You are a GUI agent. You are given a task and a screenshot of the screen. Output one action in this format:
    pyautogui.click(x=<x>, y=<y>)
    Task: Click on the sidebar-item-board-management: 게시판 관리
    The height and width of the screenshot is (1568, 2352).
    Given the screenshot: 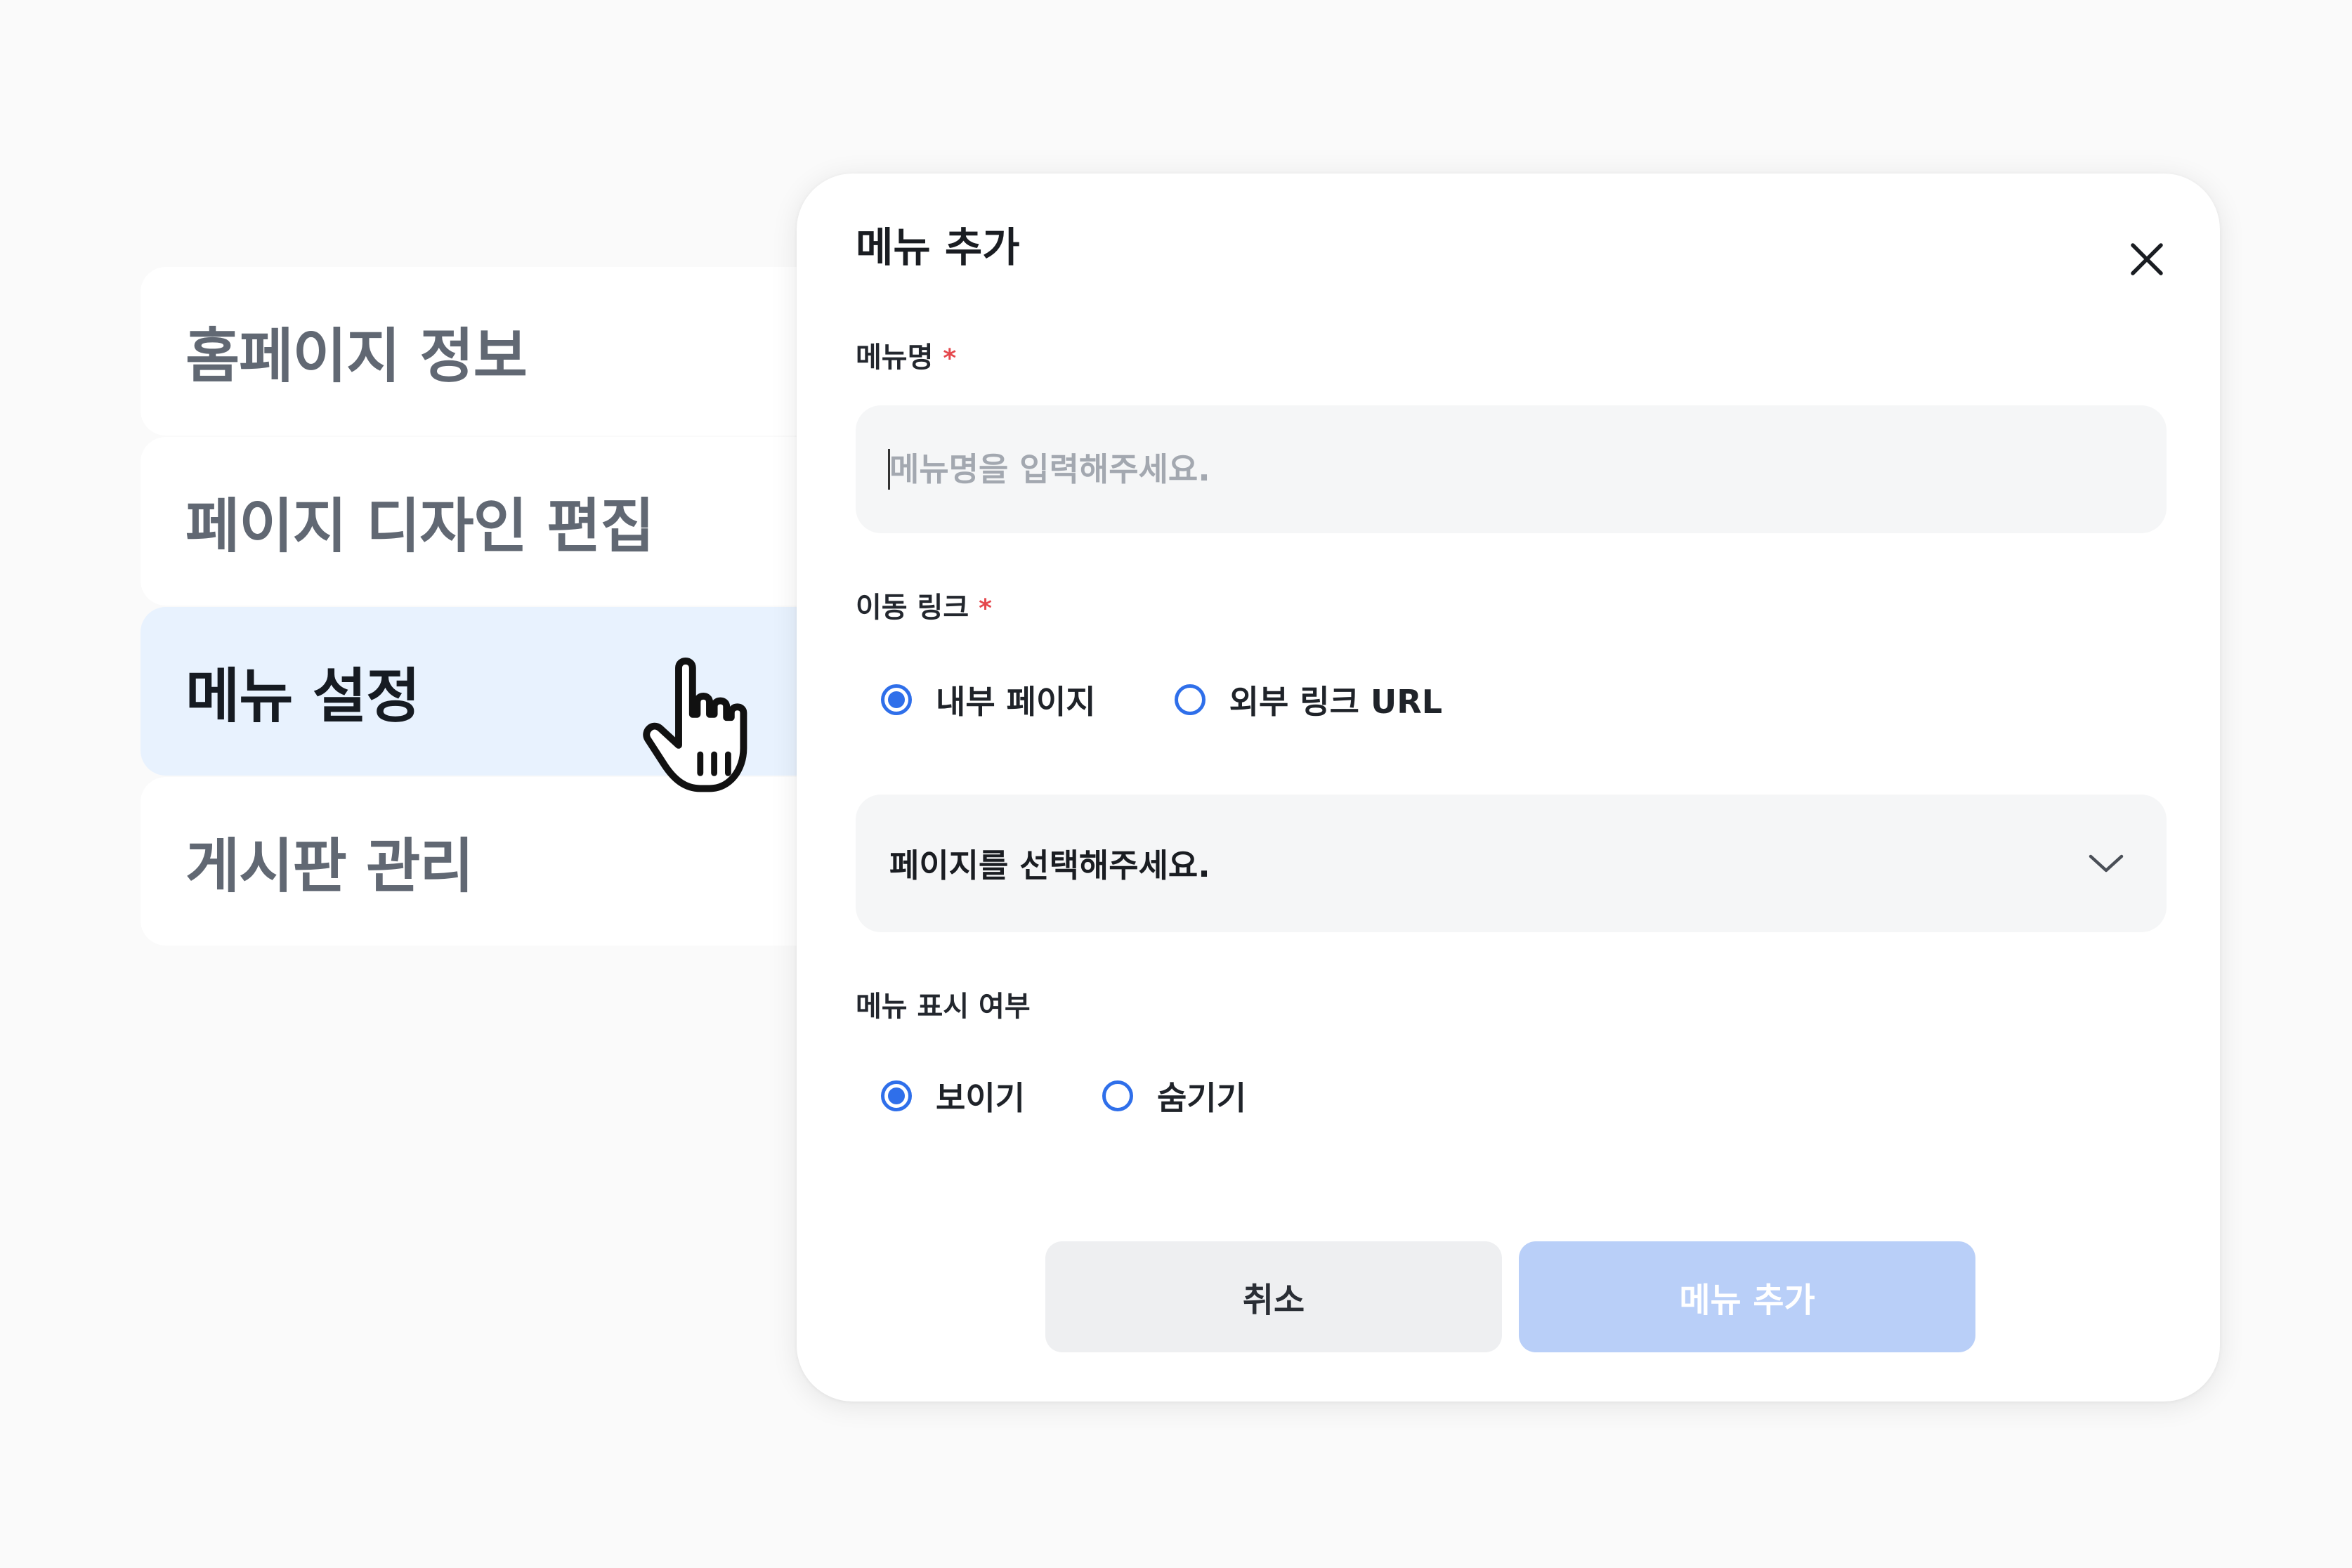 What is the action you would take?
    pyautogui.click(x=492, y=861)
    